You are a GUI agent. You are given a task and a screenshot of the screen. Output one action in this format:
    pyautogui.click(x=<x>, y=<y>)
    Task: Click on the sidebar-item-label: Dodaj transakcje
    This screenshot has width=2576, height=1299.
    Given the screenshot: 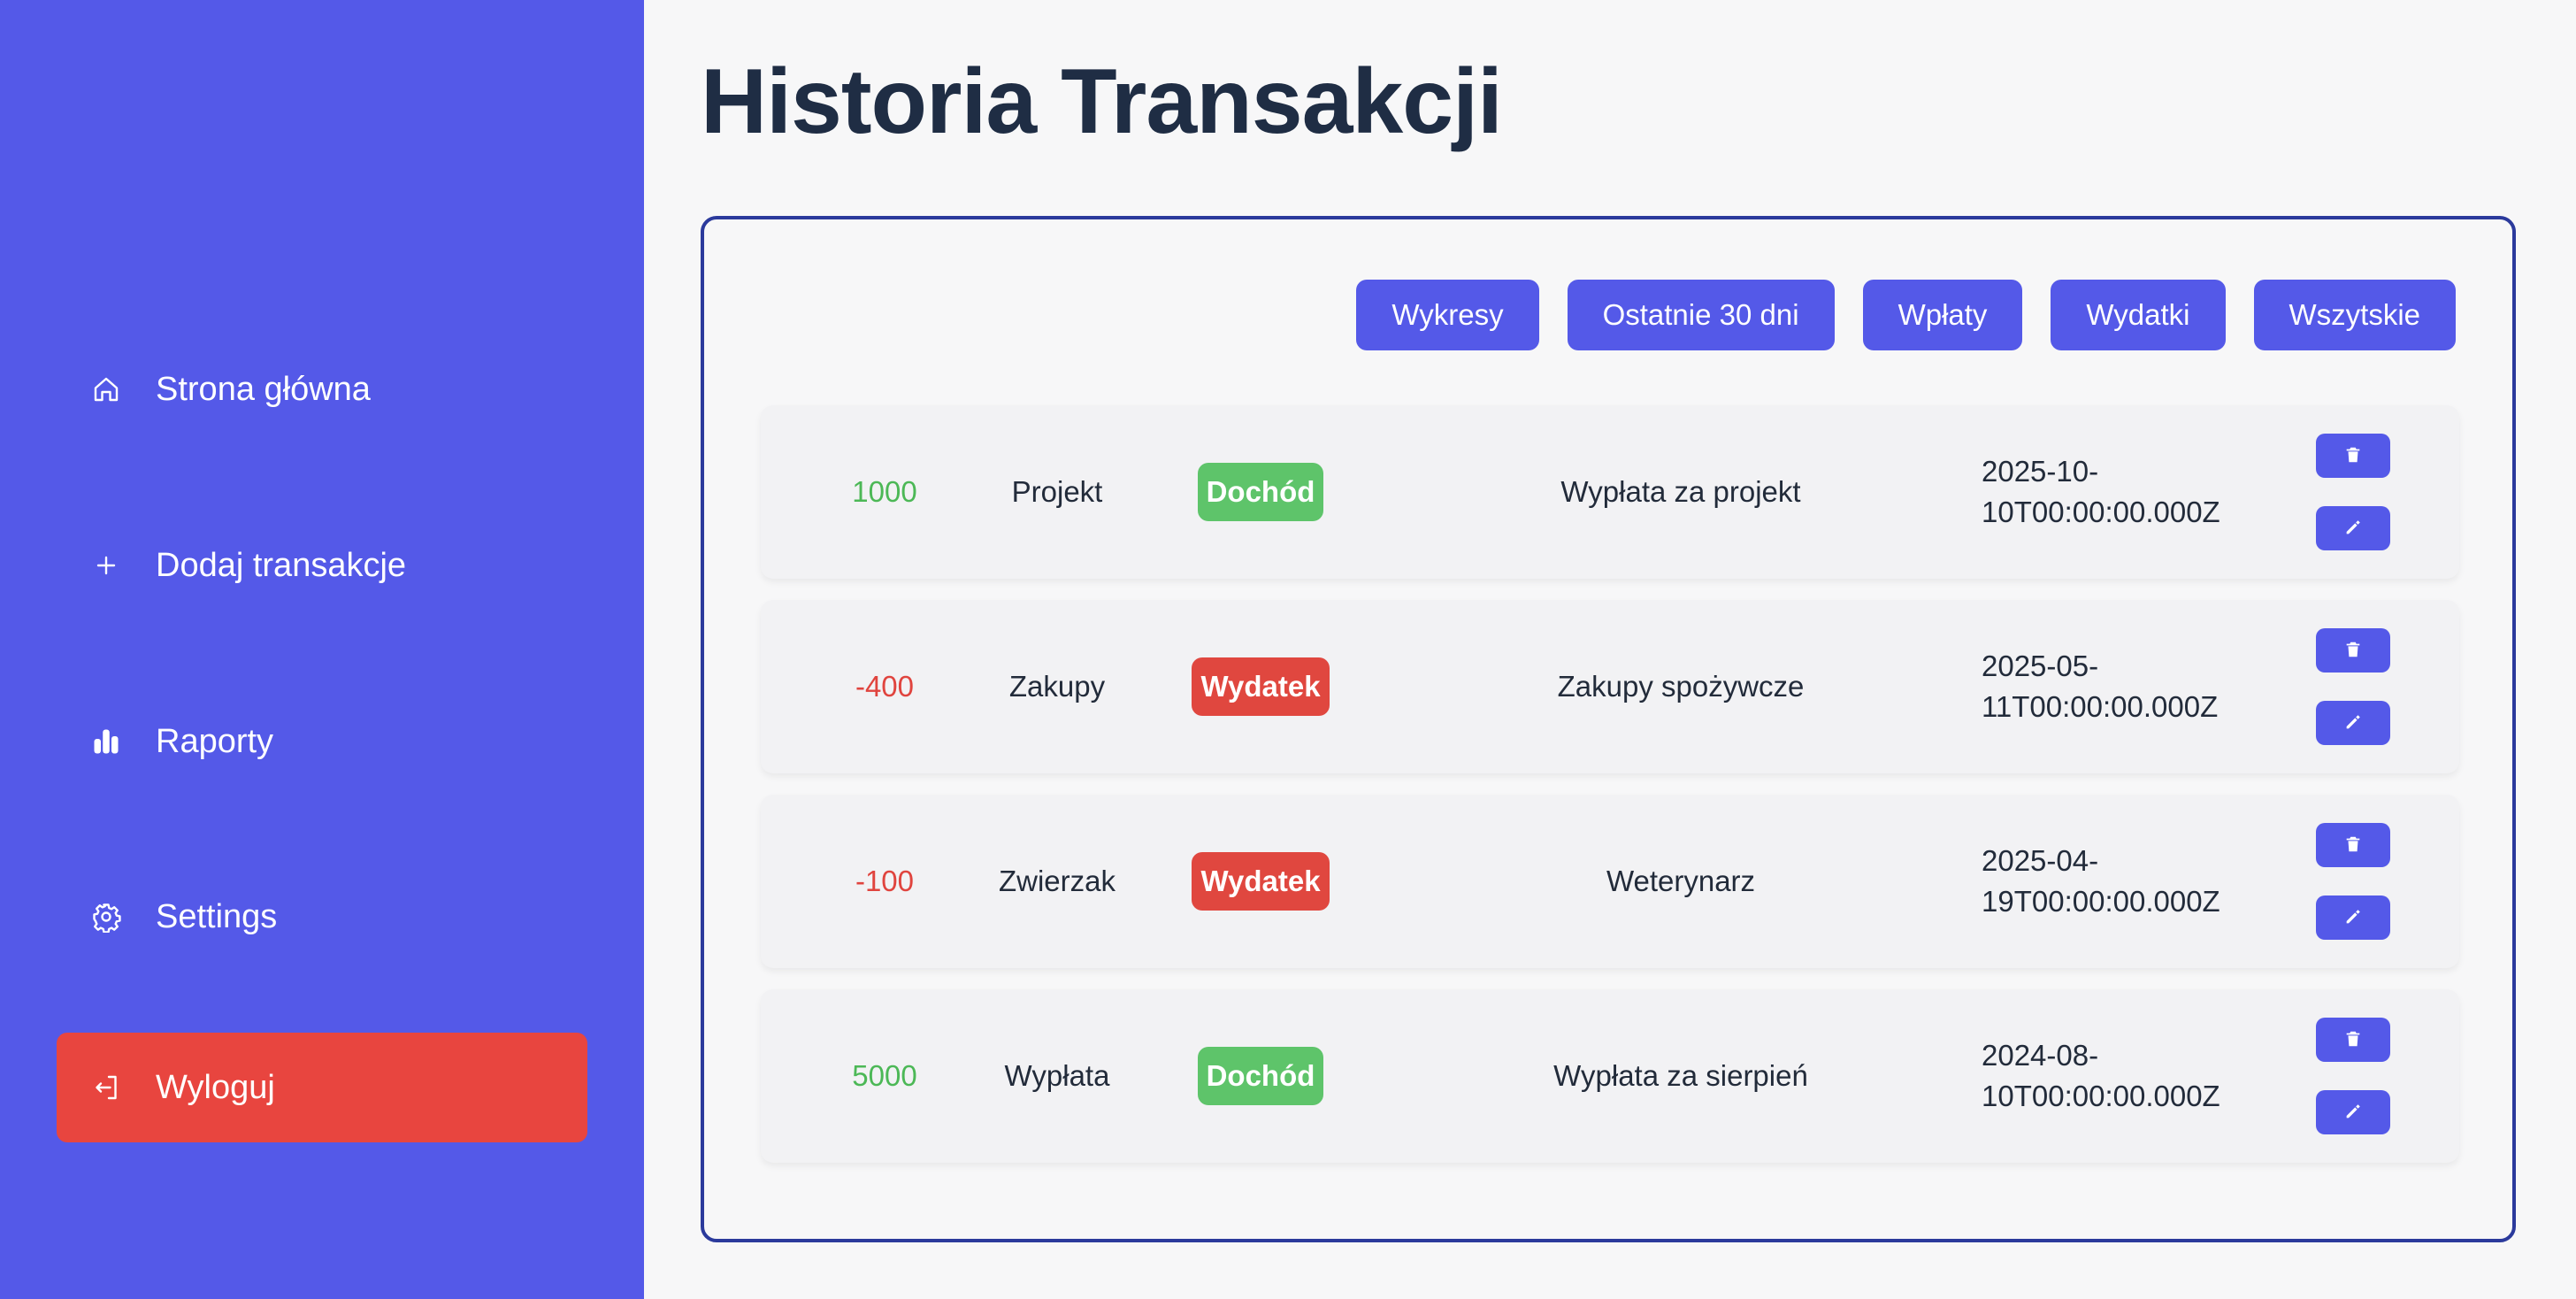 What is the action you would take?
    pyautogui.click(x=281, y=565)
    